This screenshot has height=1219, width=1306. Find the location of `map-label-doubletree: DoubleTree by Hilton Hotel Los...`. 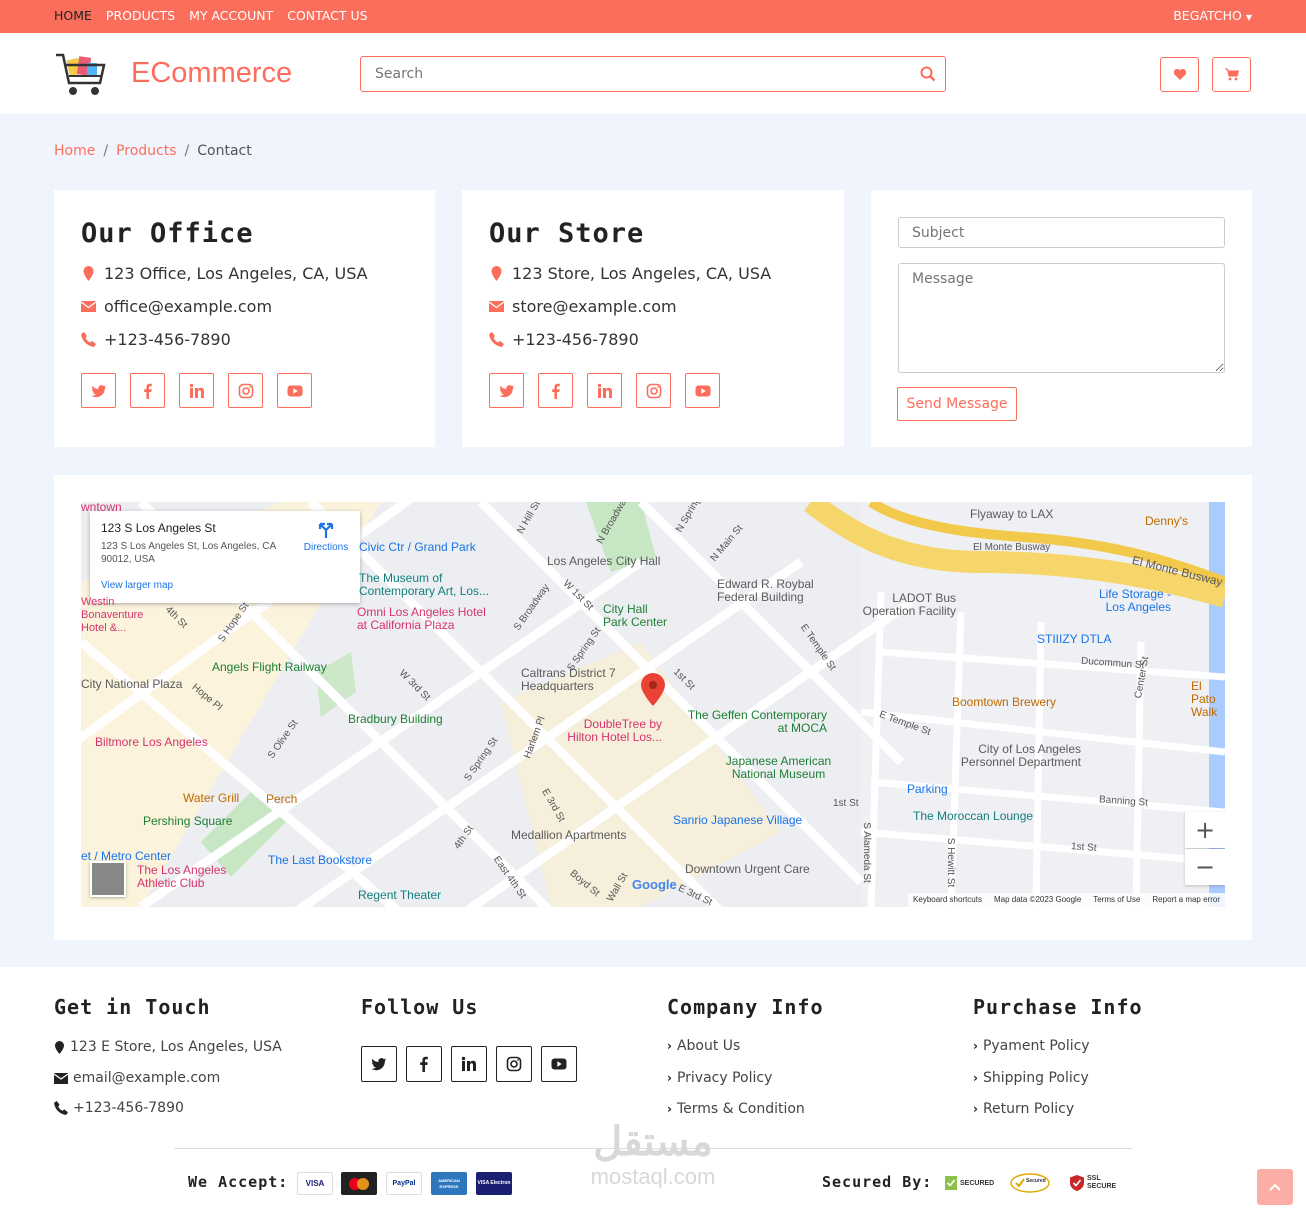

map-label-doubletree: DoubleTree by Hilton Hotel Los... is located at coordinates (612, 731).